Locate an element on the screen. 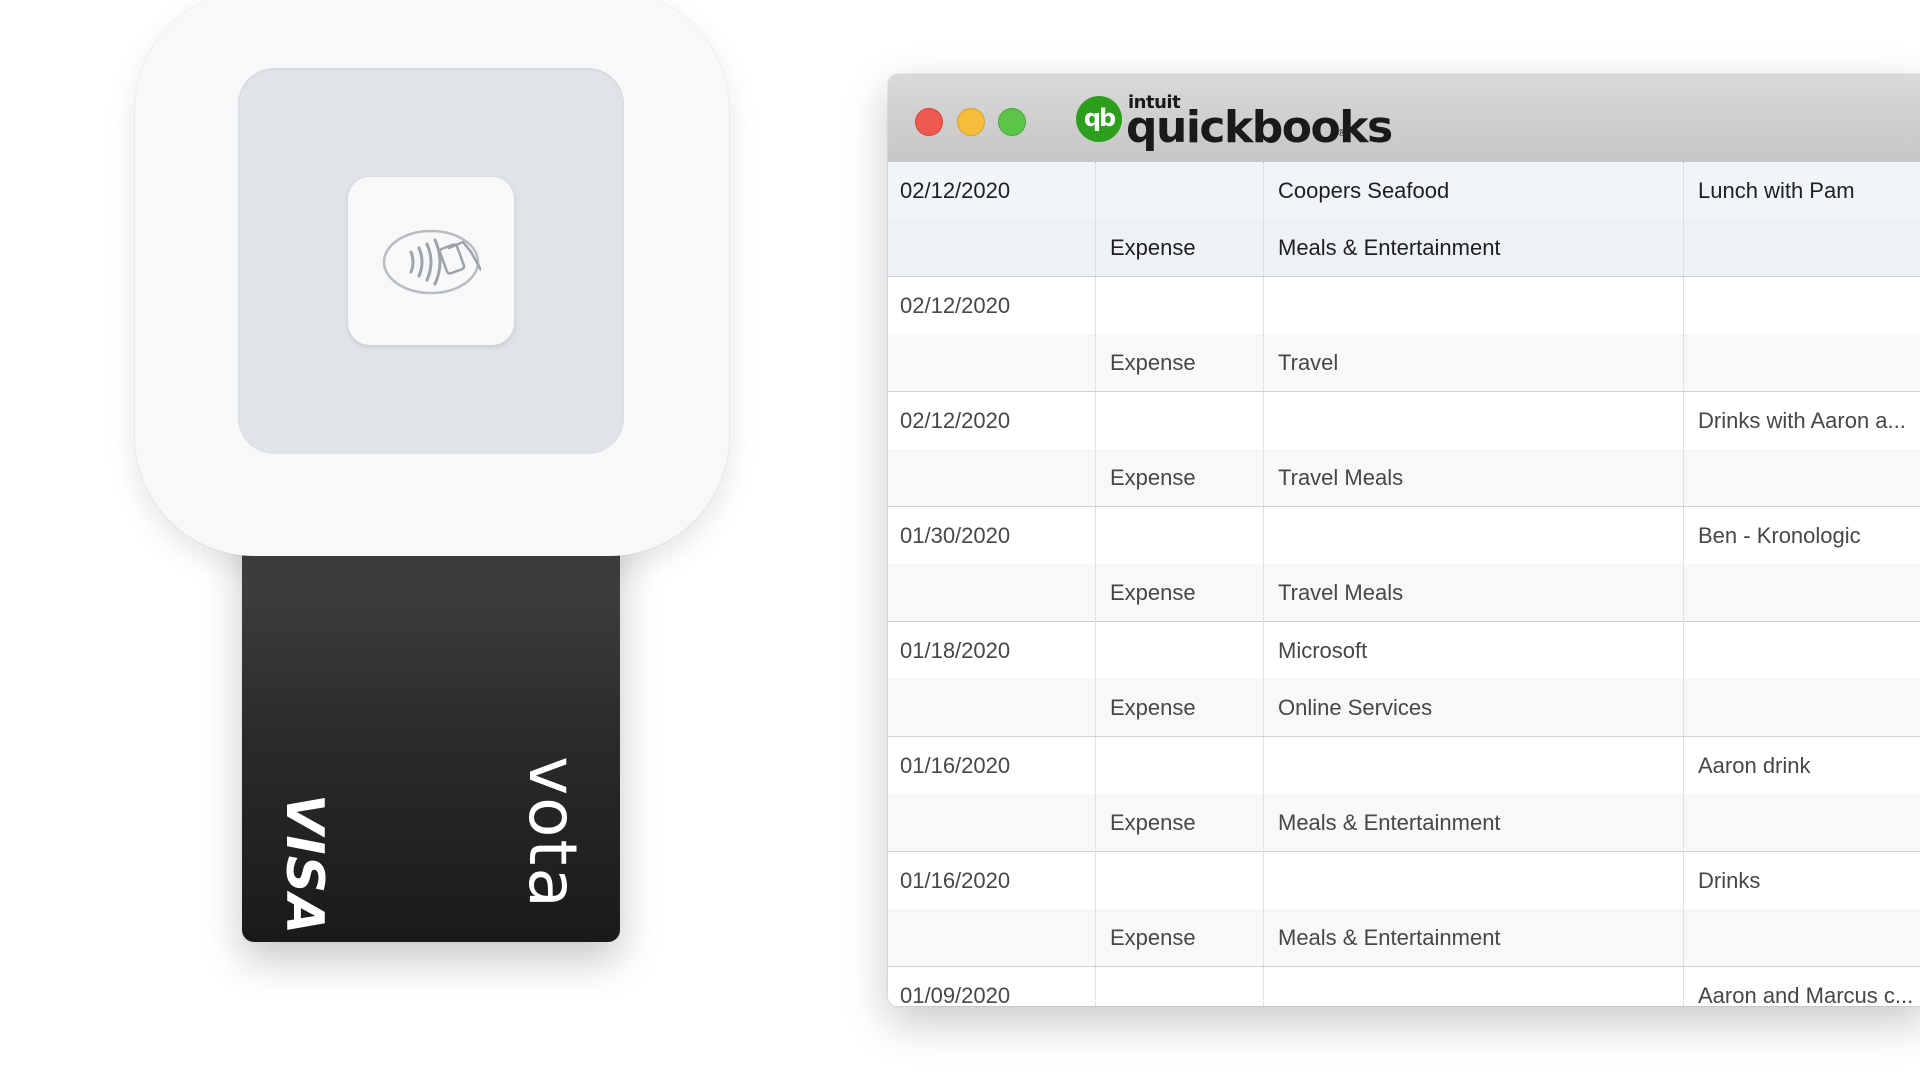  contactless-icon is located at coordinates (431, 262).